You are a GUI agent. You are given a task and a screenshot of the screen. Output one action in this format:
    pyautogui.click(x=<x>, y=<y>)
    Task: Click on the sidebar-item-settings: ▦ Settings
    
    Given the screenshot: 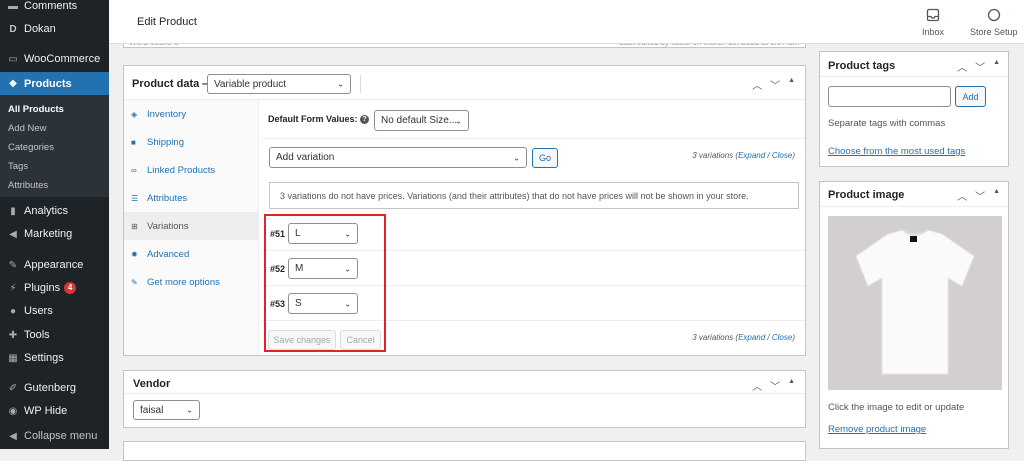 What is the action you would take?
    pyautogui.click(x=54, y=358)
    